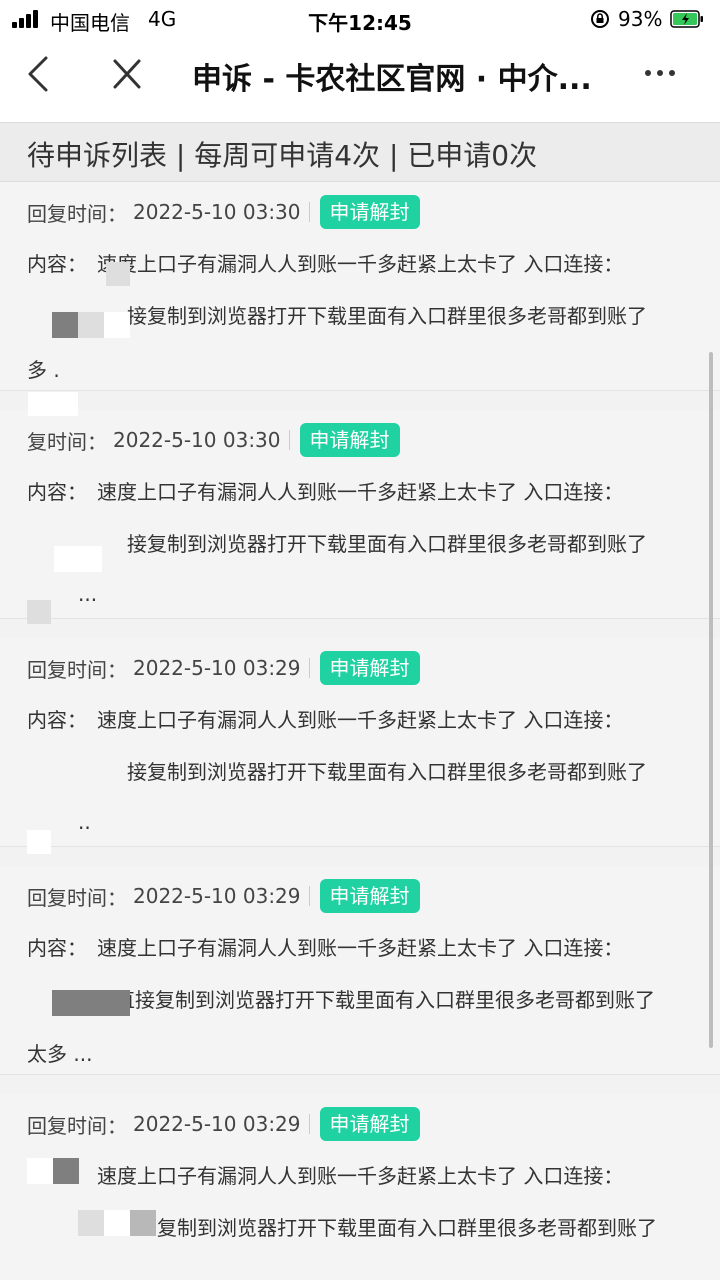 The width and height of the screenshot is (720, 1280). I want to click on content-line: .., so click(84, 822).